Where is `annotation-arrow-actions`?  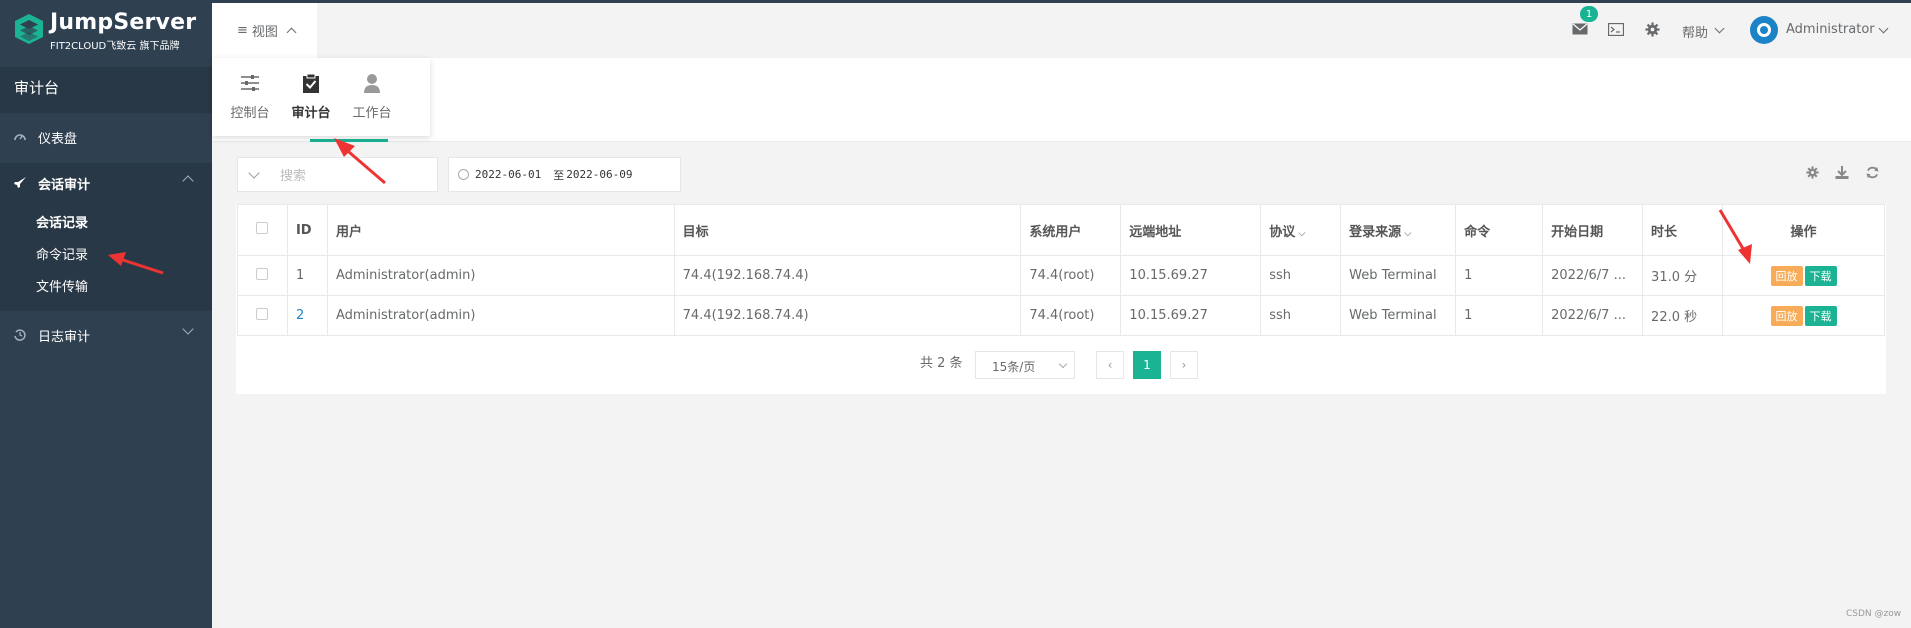 annotation-arrow-actions is located at coordinates (1735, 236).